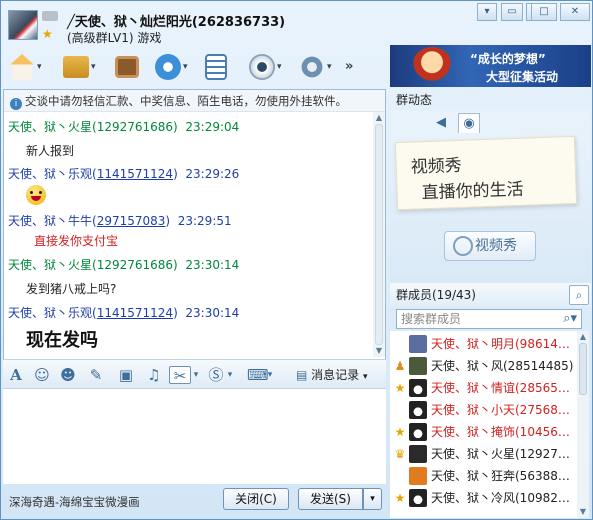 The height and width of the screenshot is (520, 593). What do you see at coordinates (487, 12) in the screenshot?
I see `menu-dropdown-button: ▾` at bounding box center [487, 12].